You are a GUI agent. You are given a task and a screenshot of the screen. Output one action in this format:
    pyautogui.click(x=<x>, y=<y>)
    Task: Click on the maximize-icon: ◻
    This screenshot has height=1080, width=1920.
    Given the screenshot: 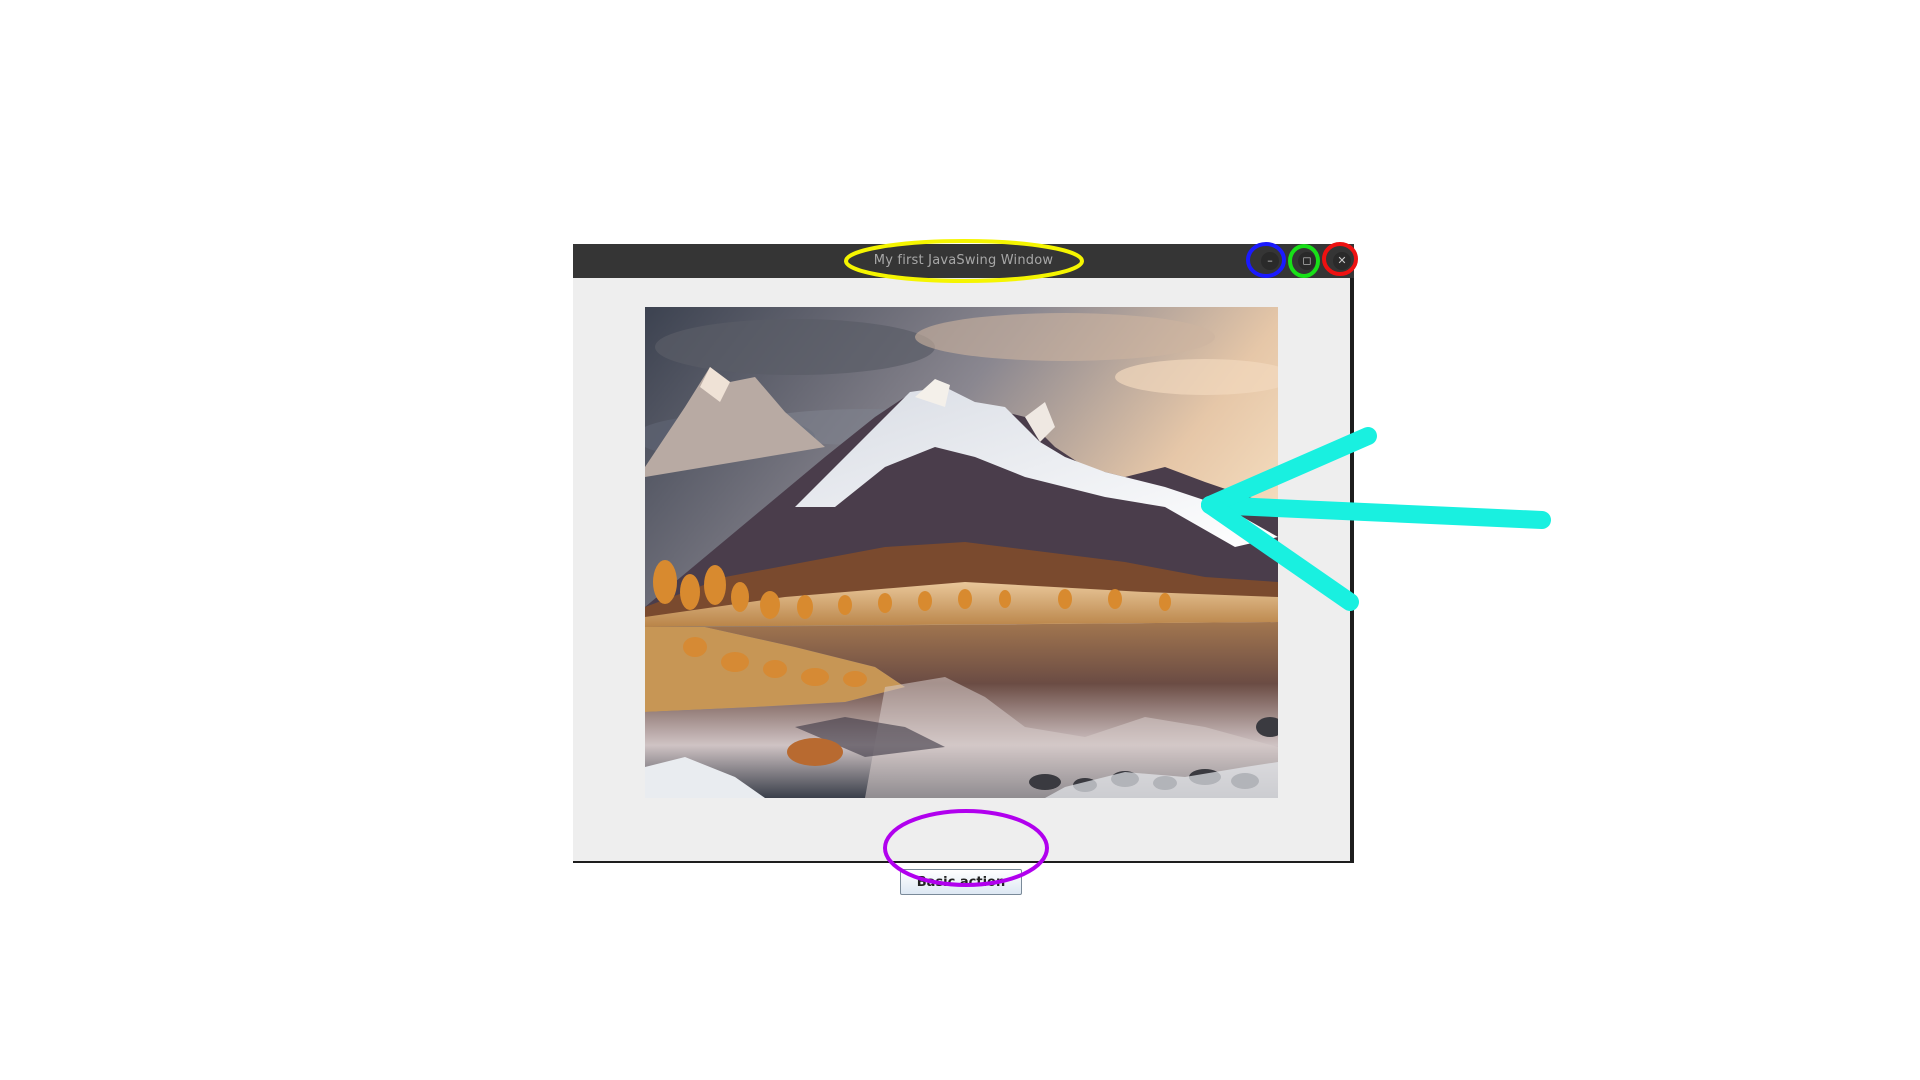 What is the action you would take?
    pyautogui.click(x=1307, y=260)
    